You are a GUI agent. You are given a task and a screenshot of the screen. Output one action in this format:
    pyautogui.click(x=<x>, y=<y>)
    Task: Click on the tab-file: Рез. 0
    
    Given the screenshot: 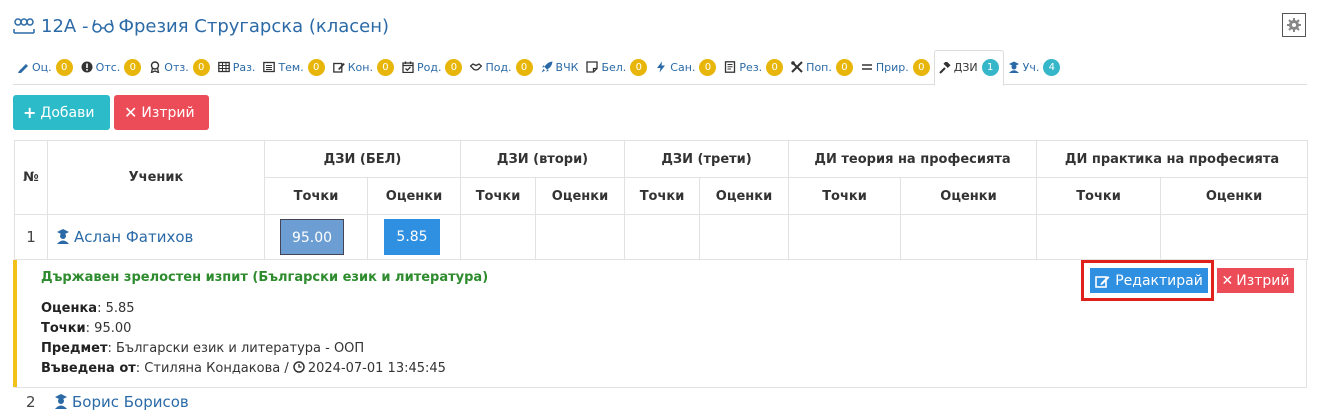 What is the action you would take?
    pyautogui.click(x=753, y=67)
    